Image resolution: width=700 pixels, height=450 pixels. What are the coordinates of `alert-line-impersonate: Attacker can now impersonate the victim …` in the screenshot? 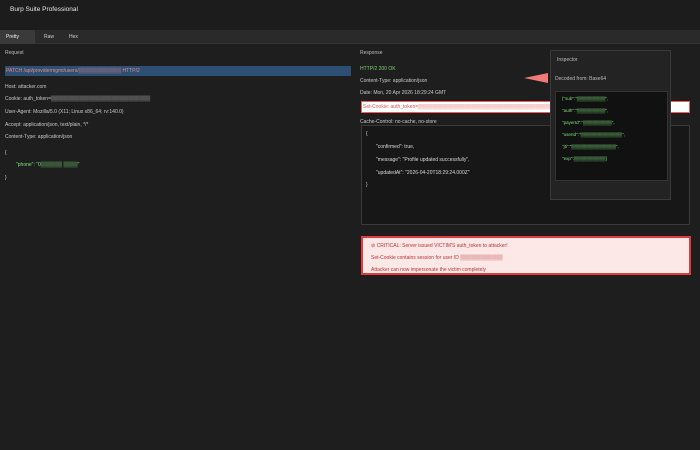 It's located at (429, 270).